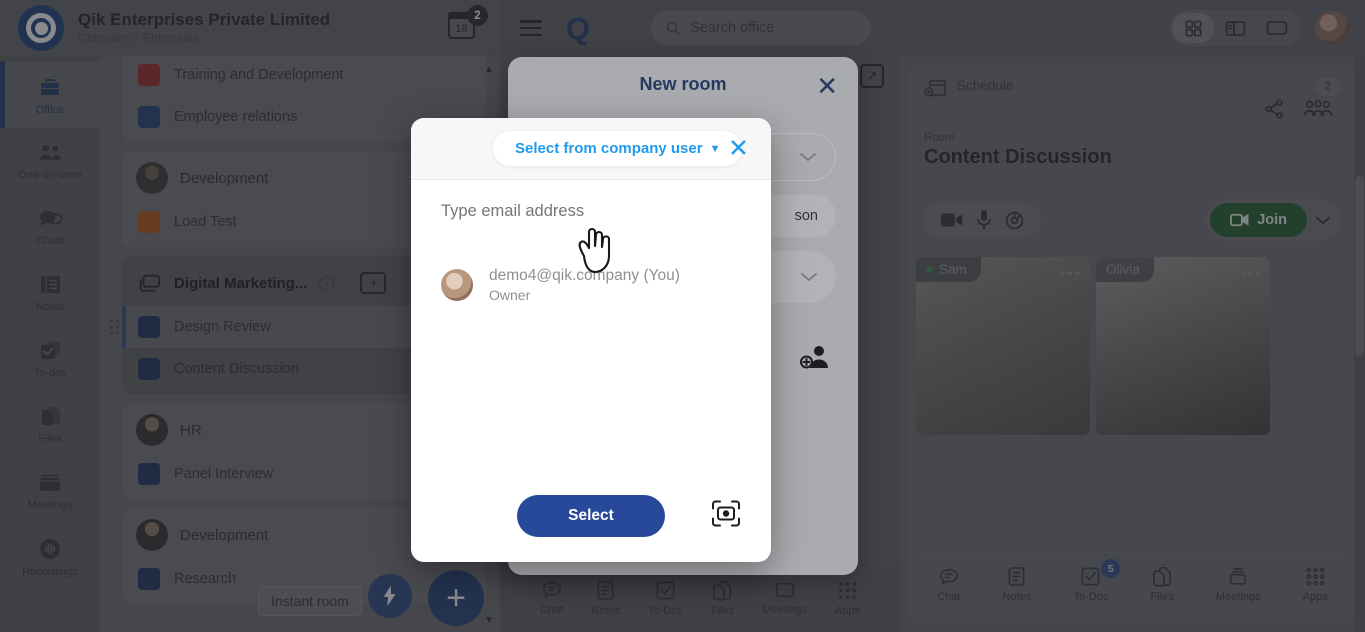  Describe the element at coordinates (50, 227) in the screenshot. I see `sidebar-item-chats: Chats` at that location.